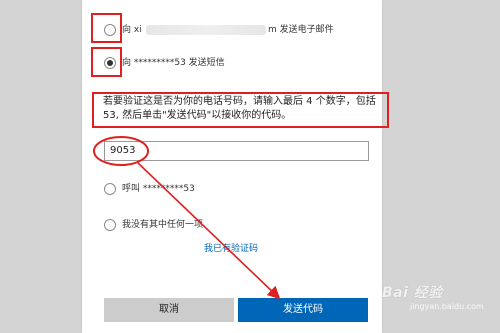 The height and width of the screenshot is (333, 500). Describe the element at coordinates (110, 63) in the screenshot. I see `sms-option-radio` at that location.